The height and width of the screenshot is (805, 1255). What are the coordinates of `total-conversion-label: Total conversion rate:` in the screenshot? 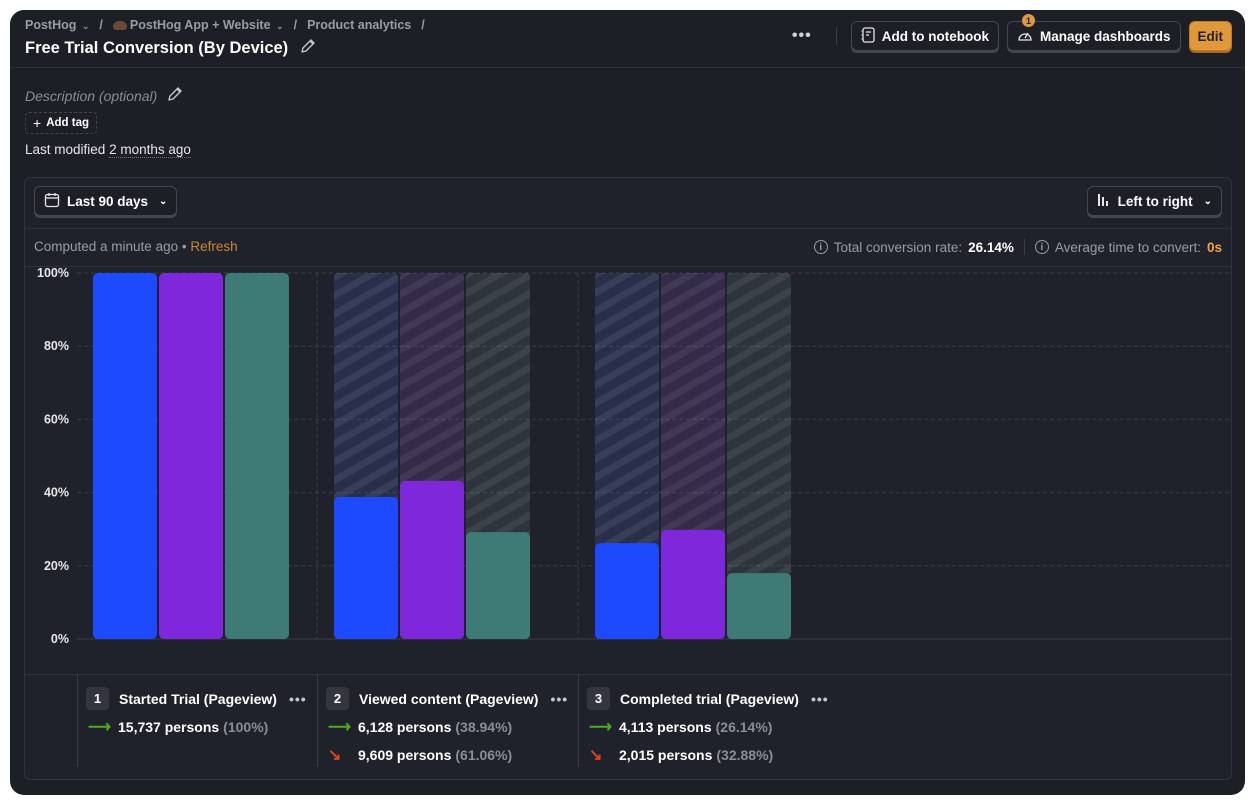 It's located at (898, 247).